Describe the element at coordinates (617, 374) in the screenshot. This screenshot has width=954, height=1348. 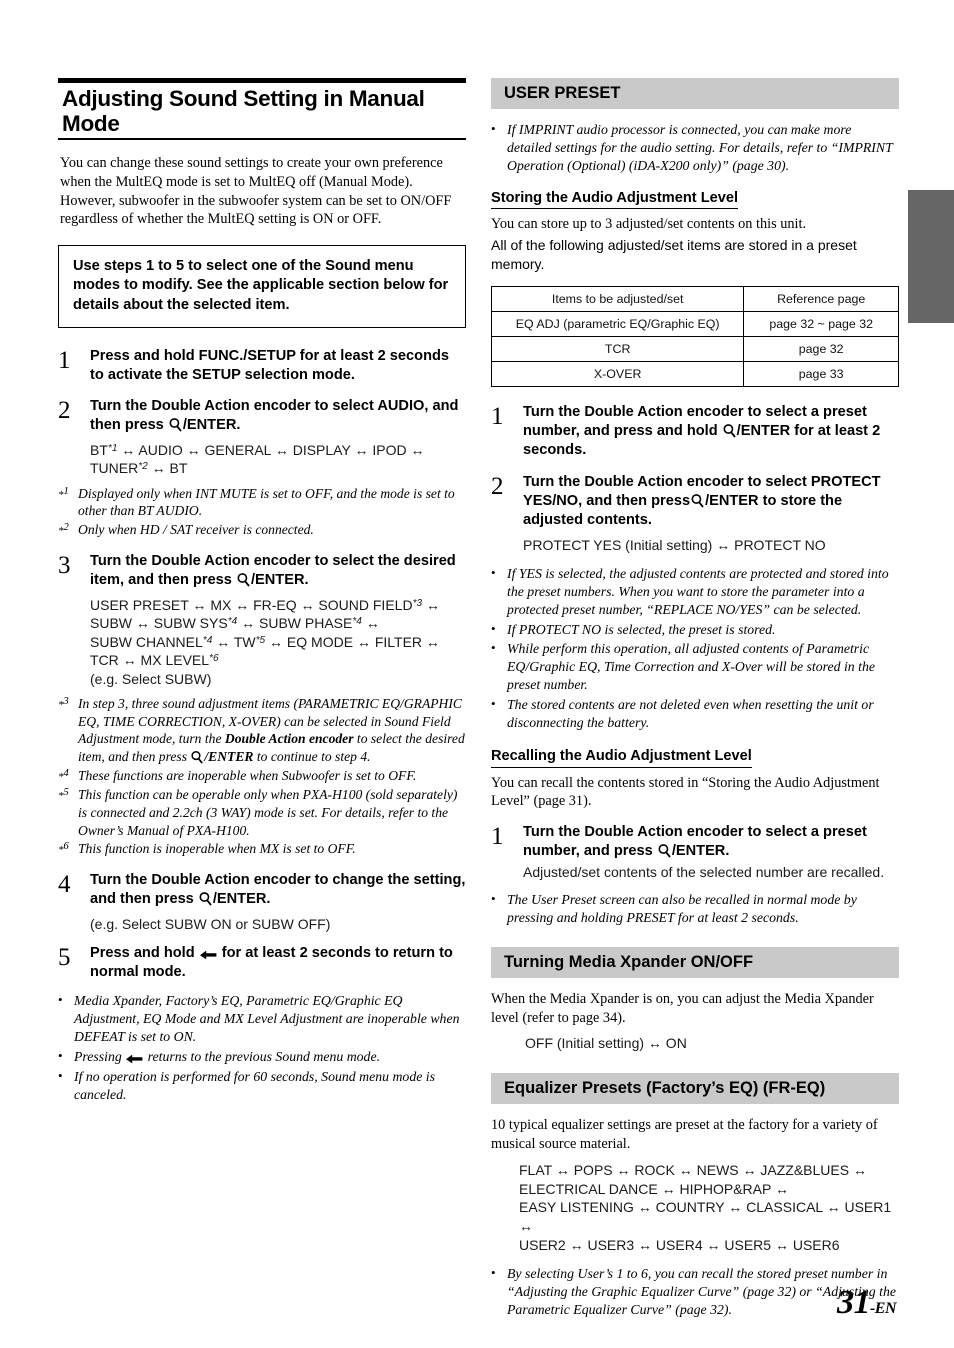
I see `table-cell-item: X-OVER` at that location.